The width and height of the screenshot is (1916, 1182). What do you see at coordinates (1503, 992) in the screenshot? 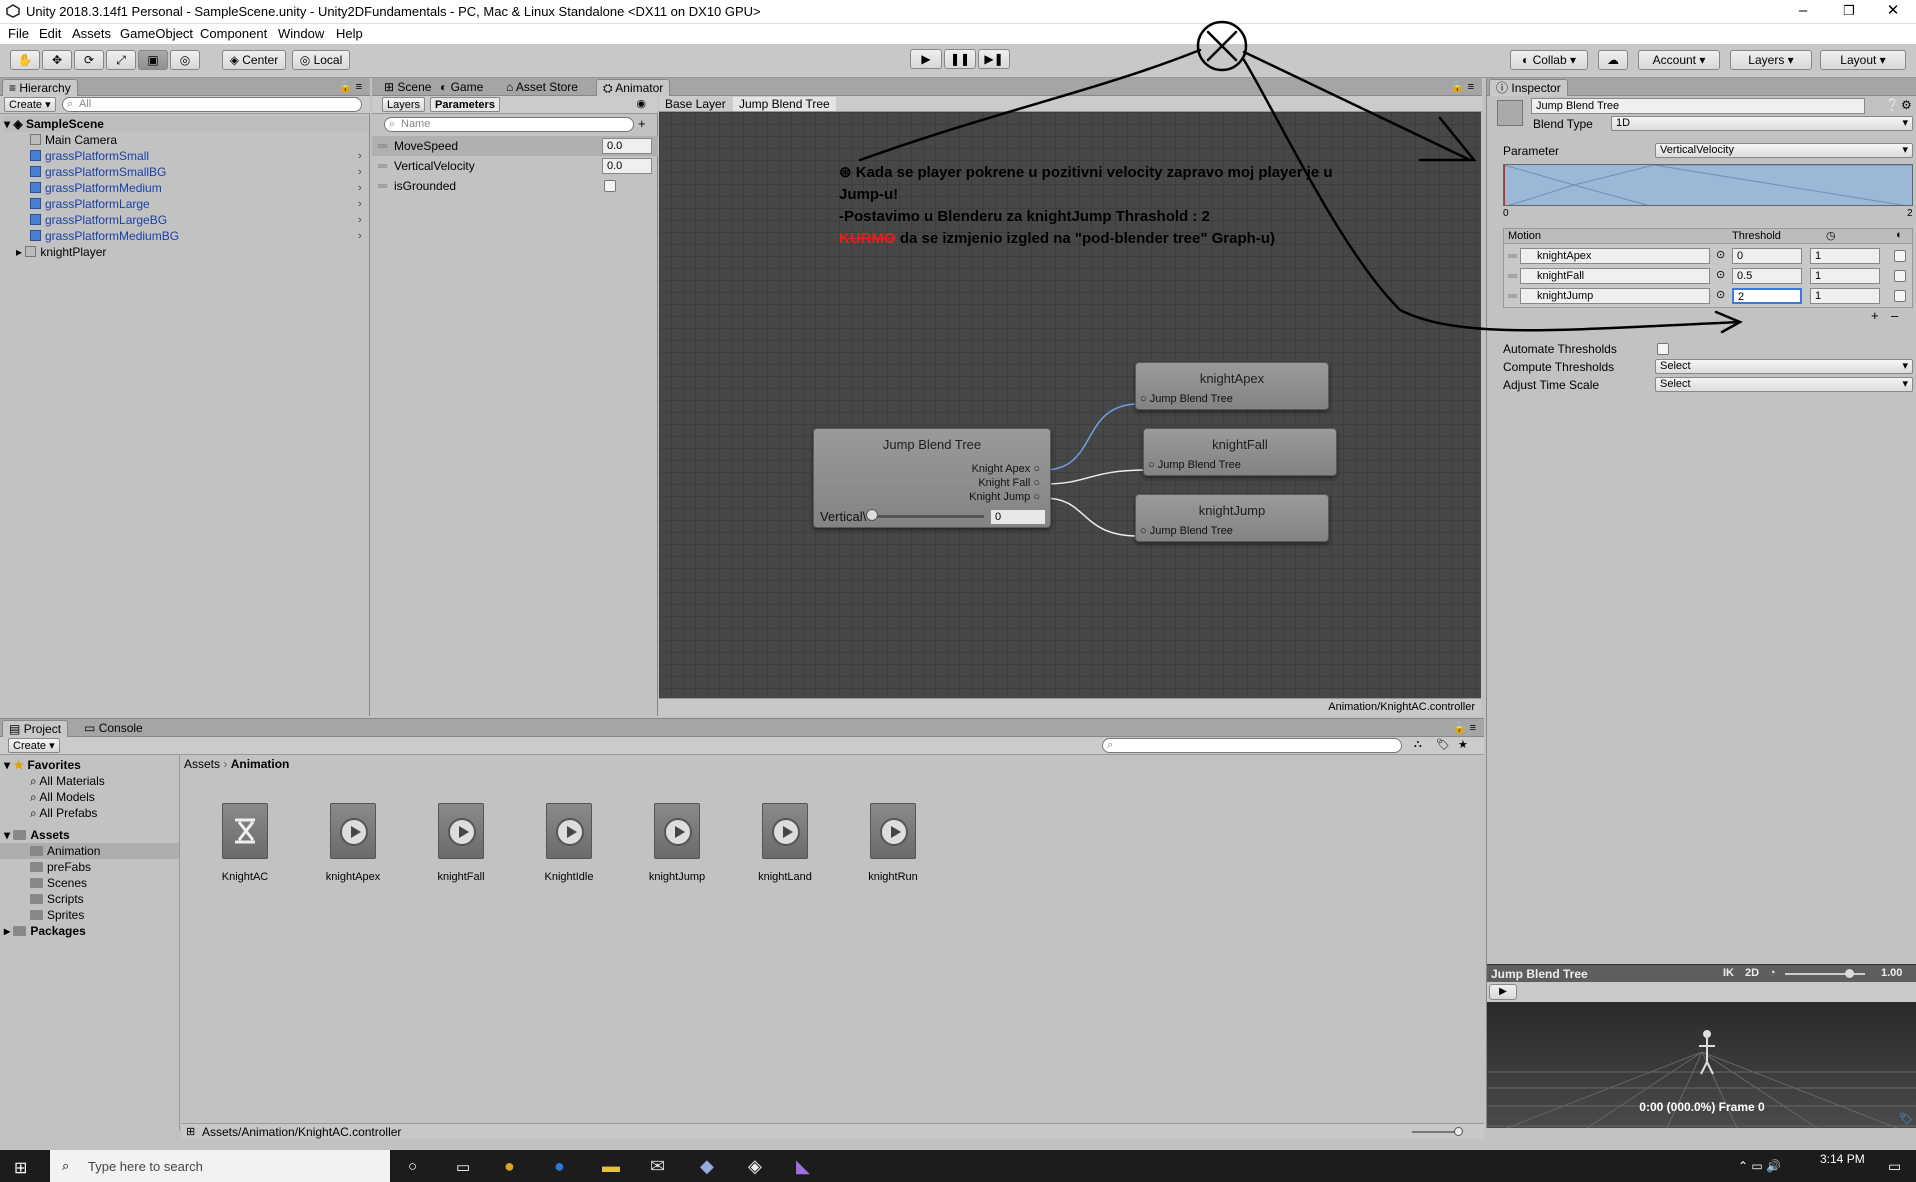
I see `preview-play-button: ▶` at bounding box center [1503, 992].